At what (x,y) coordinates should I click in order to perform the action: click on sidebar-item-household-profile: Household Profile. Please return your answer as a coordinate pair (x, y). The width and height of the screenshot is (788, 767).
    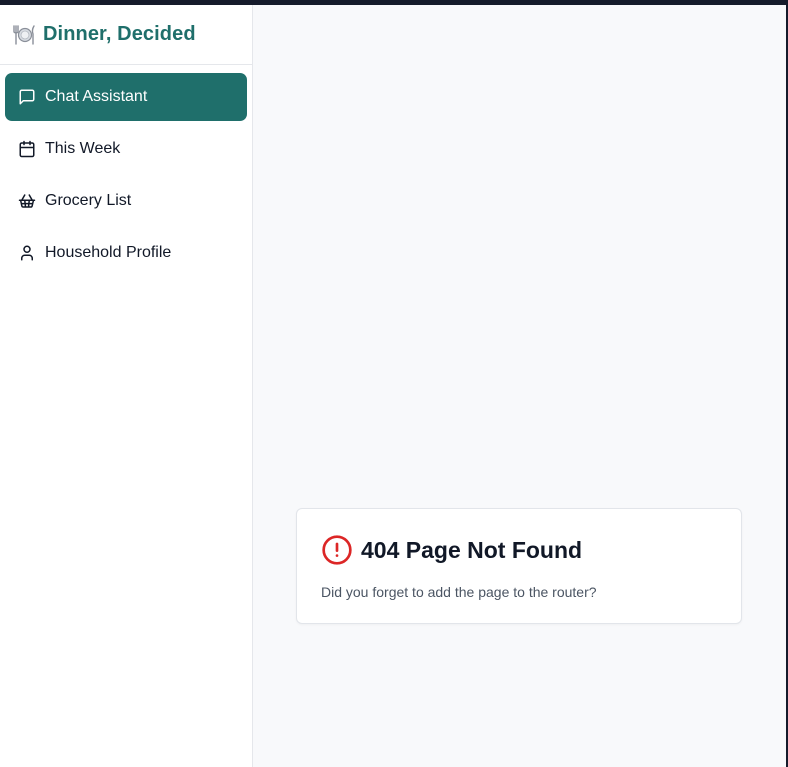
    Looking at the image, I should click on (126, 253).